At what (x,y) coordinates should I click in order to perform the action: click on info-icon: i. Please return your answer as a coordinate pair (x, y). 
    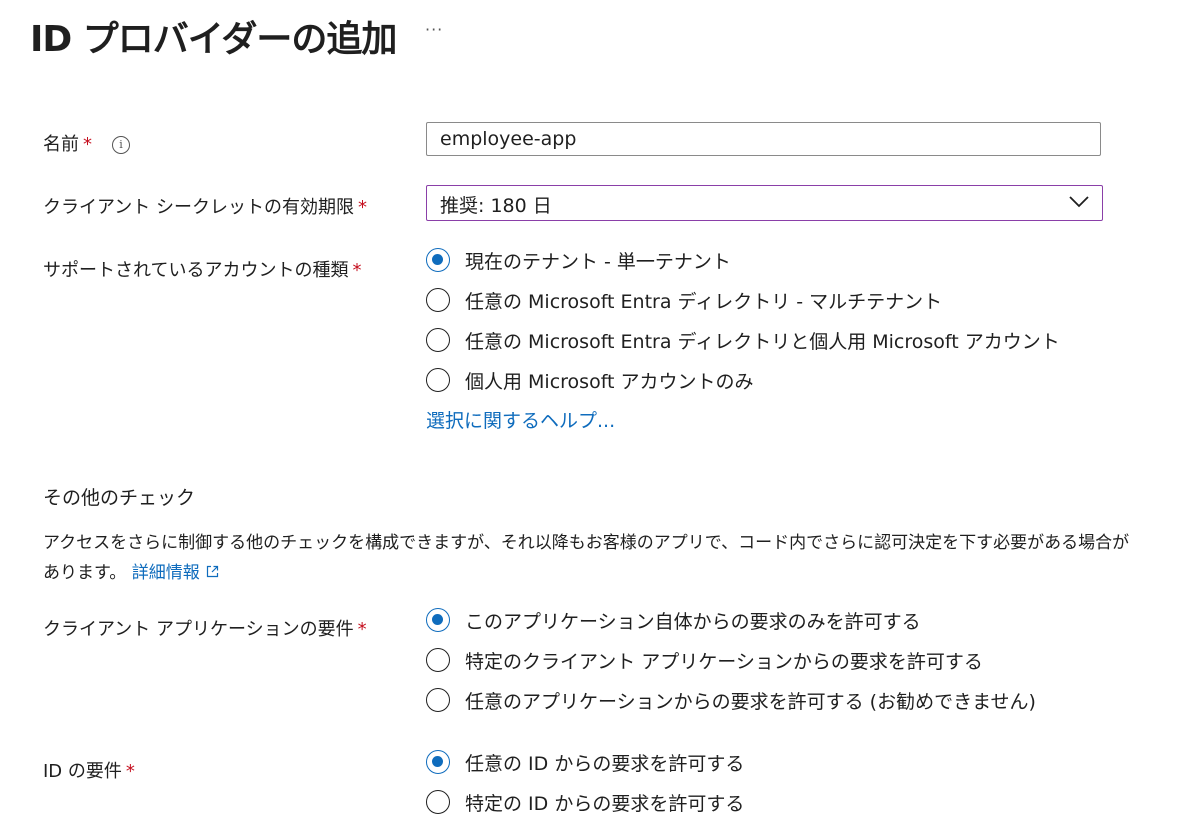
    Looking at the image, I should click on (121, 145).